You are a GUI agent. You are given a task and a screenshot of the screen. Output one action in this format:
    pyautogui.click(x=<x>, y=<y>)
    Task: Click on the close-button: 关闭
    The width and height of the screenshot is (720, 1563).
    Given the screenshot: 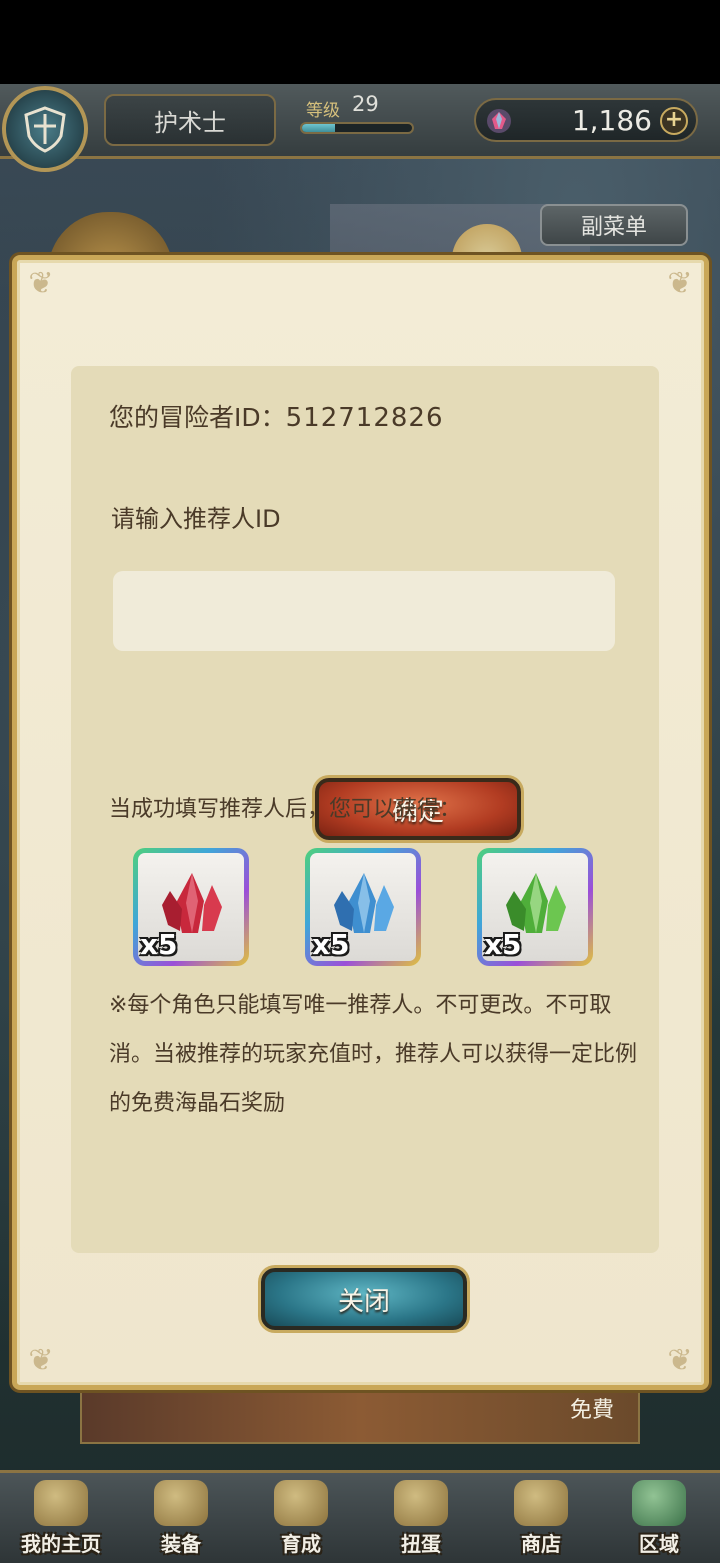 What is the action you would take?
    pyautogui.click(x=364, y=1299)
    